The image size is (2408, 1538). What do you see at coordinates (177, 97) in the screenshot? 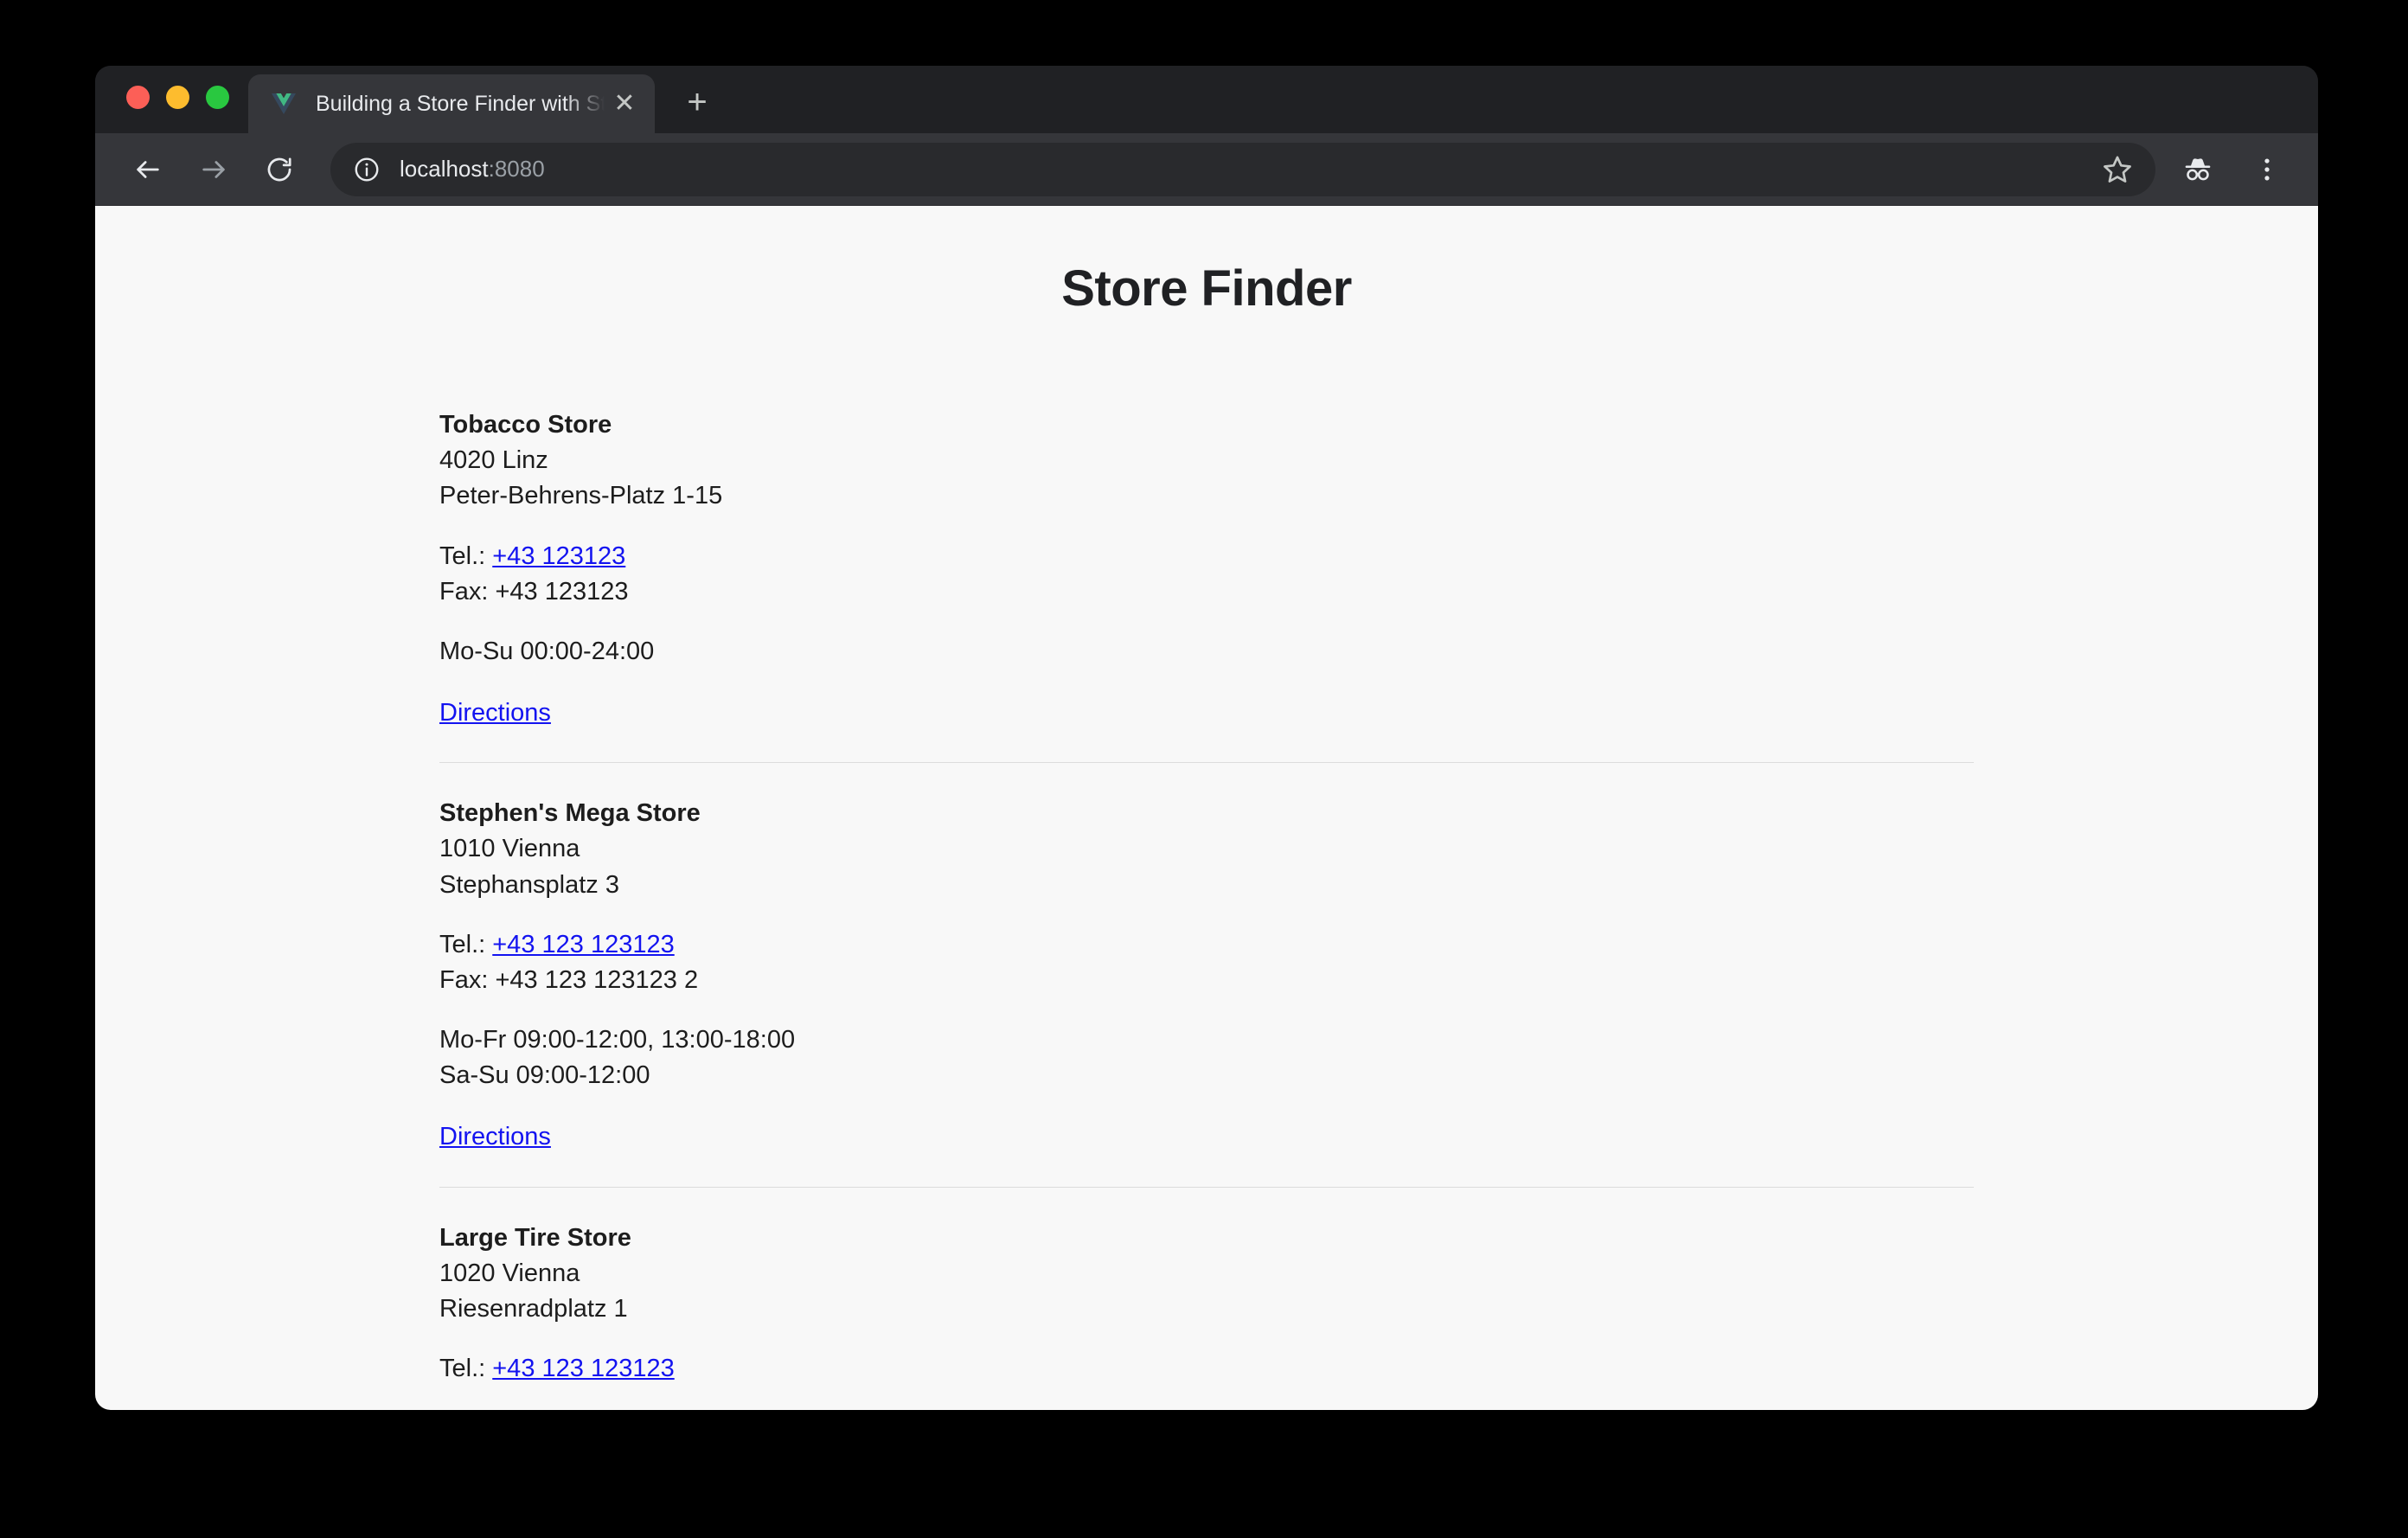
I see `window-minimize-button` at bounding box center [177, 97].